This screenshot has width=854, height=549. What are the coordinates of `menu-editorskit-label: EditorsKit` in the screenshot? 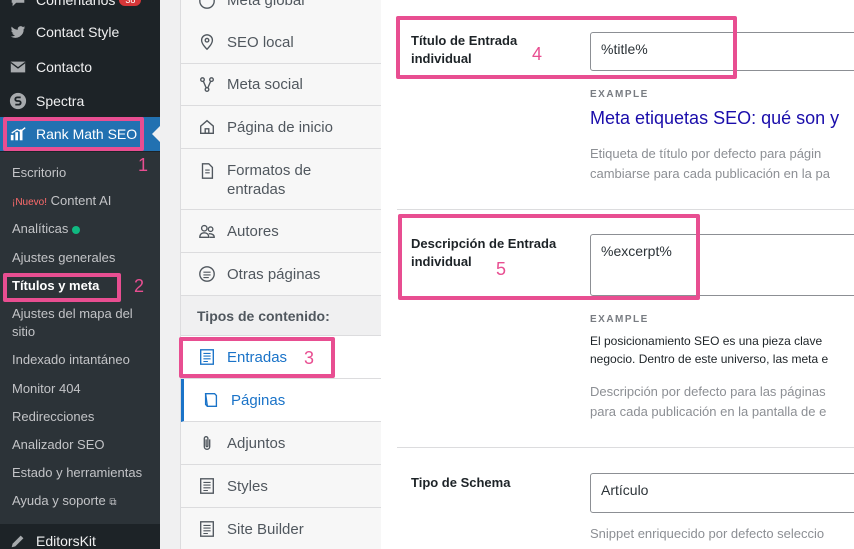 It's located at (66, 541).